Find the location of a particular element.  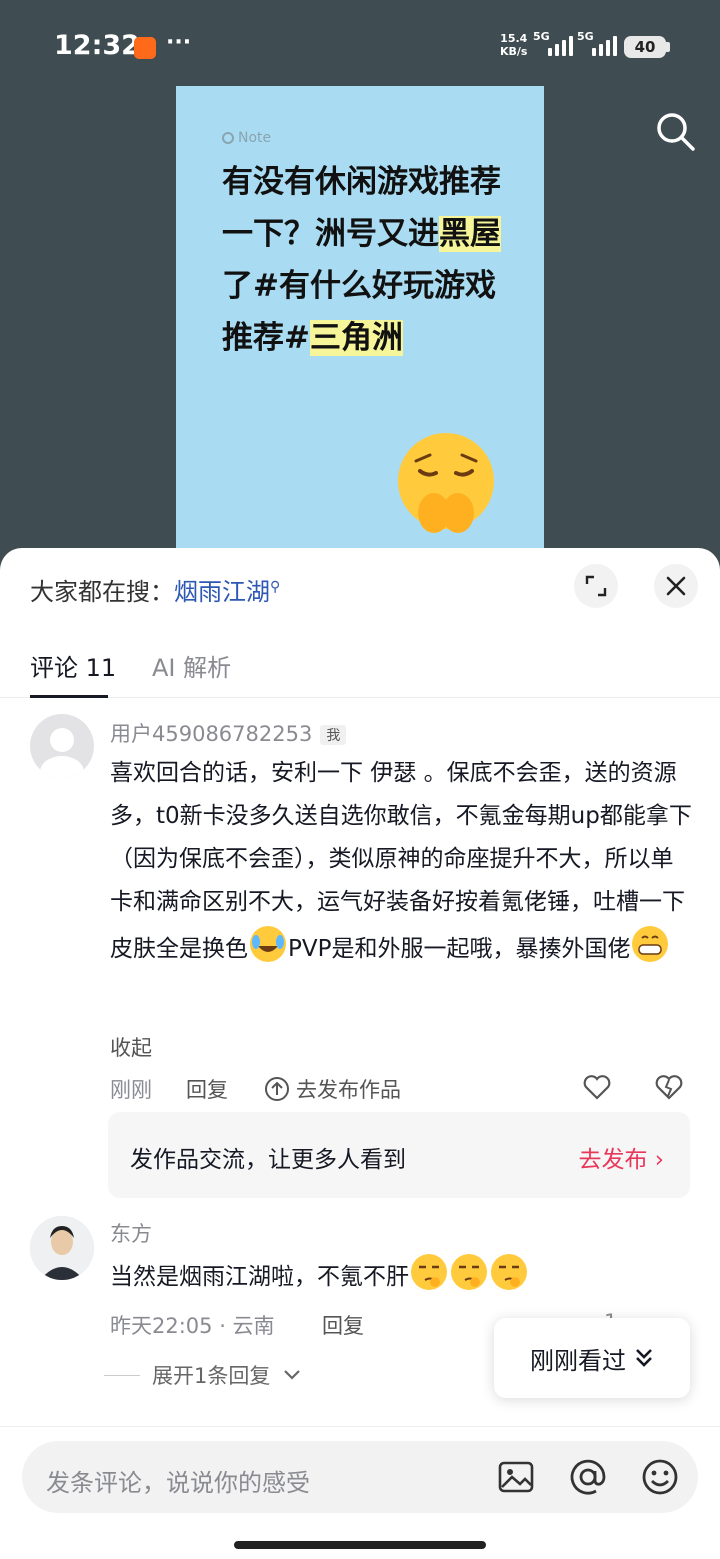

comment-time: 刚刚 is located at coordinates (131, 1090).